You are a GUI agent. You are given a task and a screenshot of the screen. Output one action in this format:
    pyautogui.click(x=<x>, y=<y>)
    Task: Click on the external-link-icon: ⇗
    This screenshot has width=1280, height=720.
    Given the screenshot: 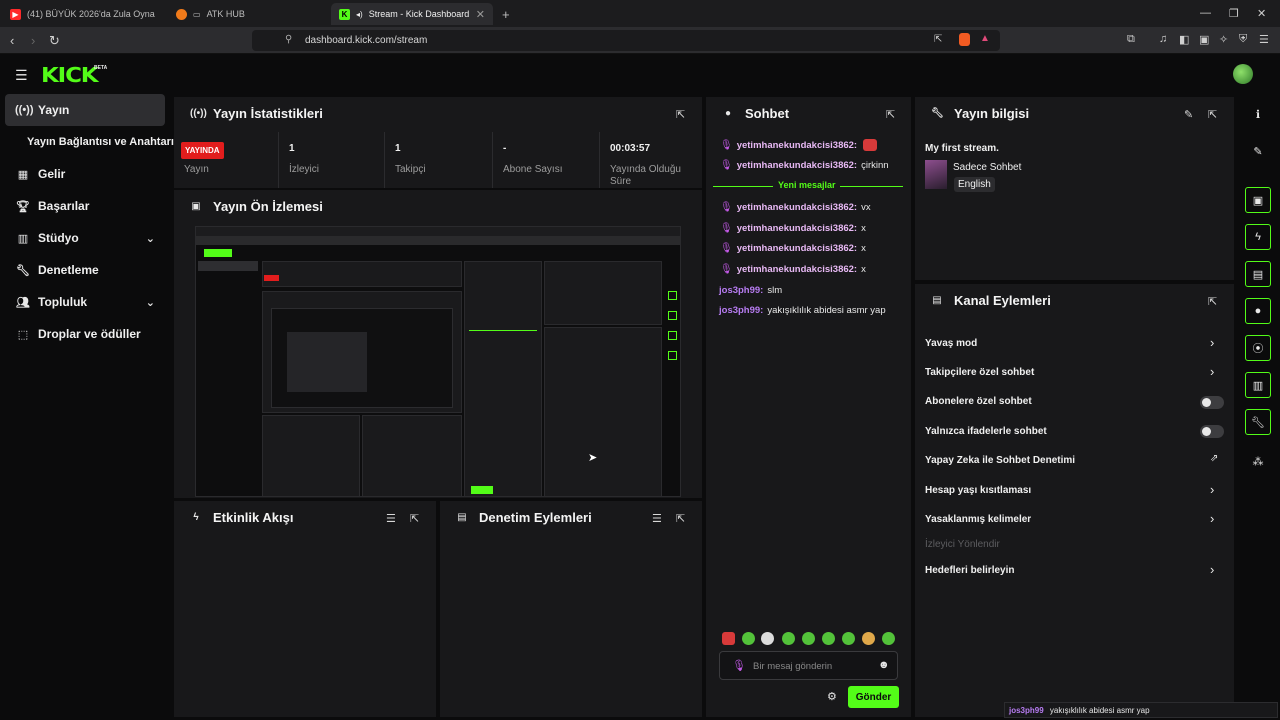 What is the action you would take?
    pyautogui.click(x=1214, y=458)
    